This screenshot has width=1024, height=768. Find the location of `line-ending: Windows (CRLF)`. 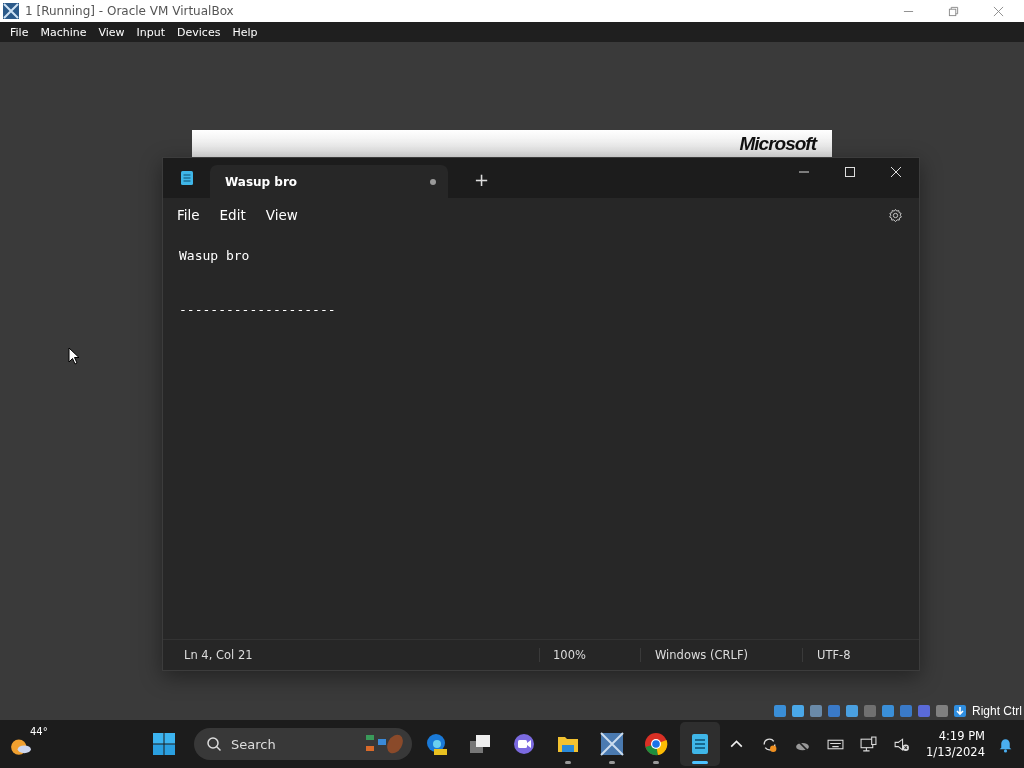

line-ending: Windows (CRLF) is located at coordinates (721, 655).